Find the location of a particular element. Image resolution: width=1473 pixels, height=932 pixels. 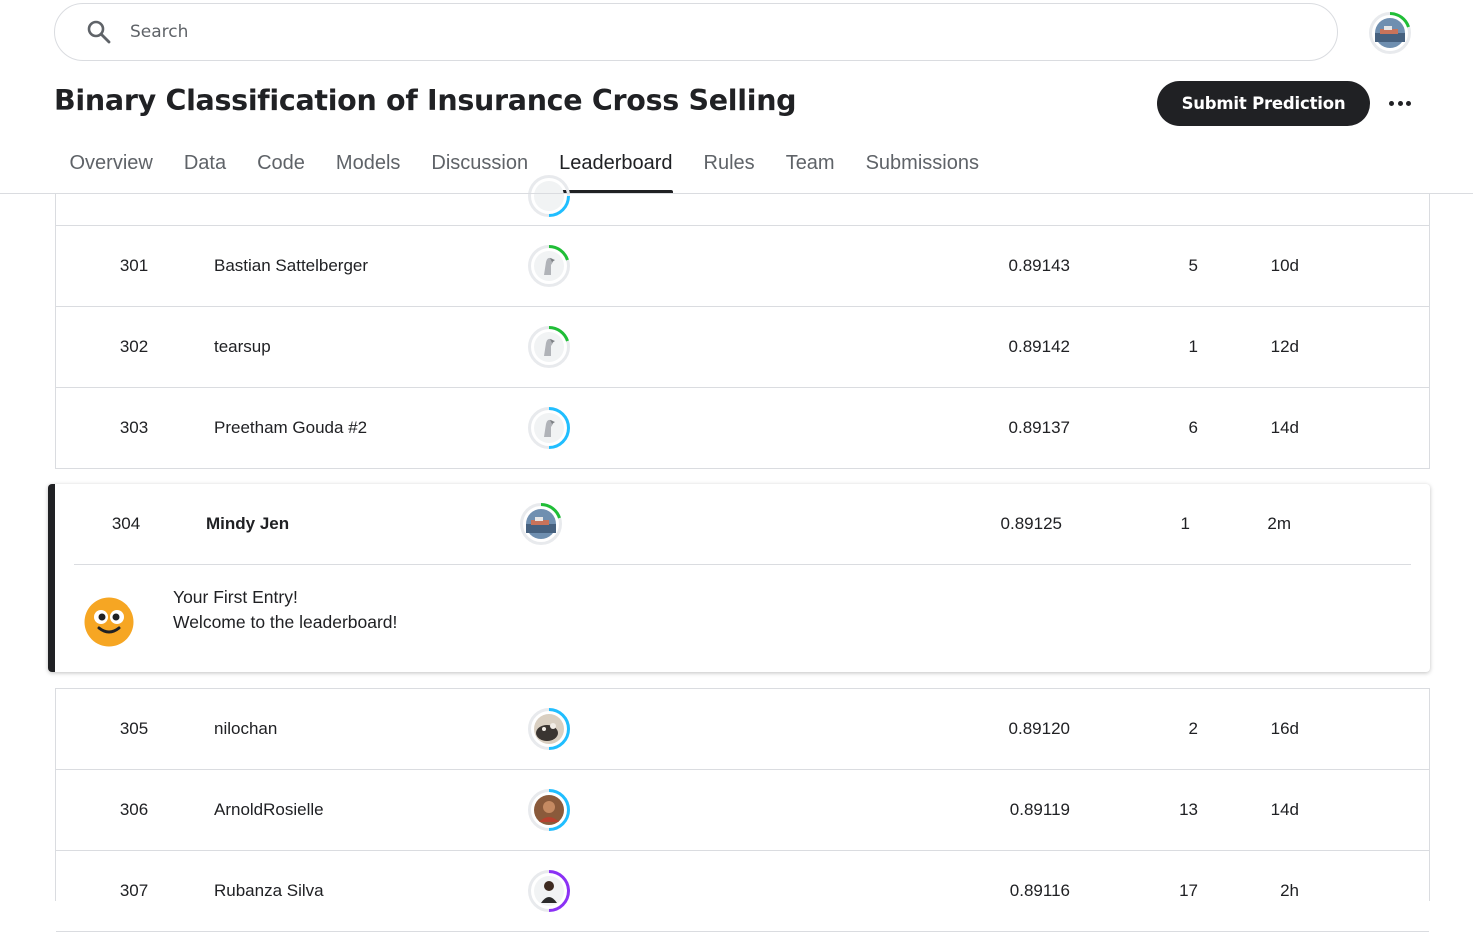

score: 0.89125 is located at coordinates (1031, 523).